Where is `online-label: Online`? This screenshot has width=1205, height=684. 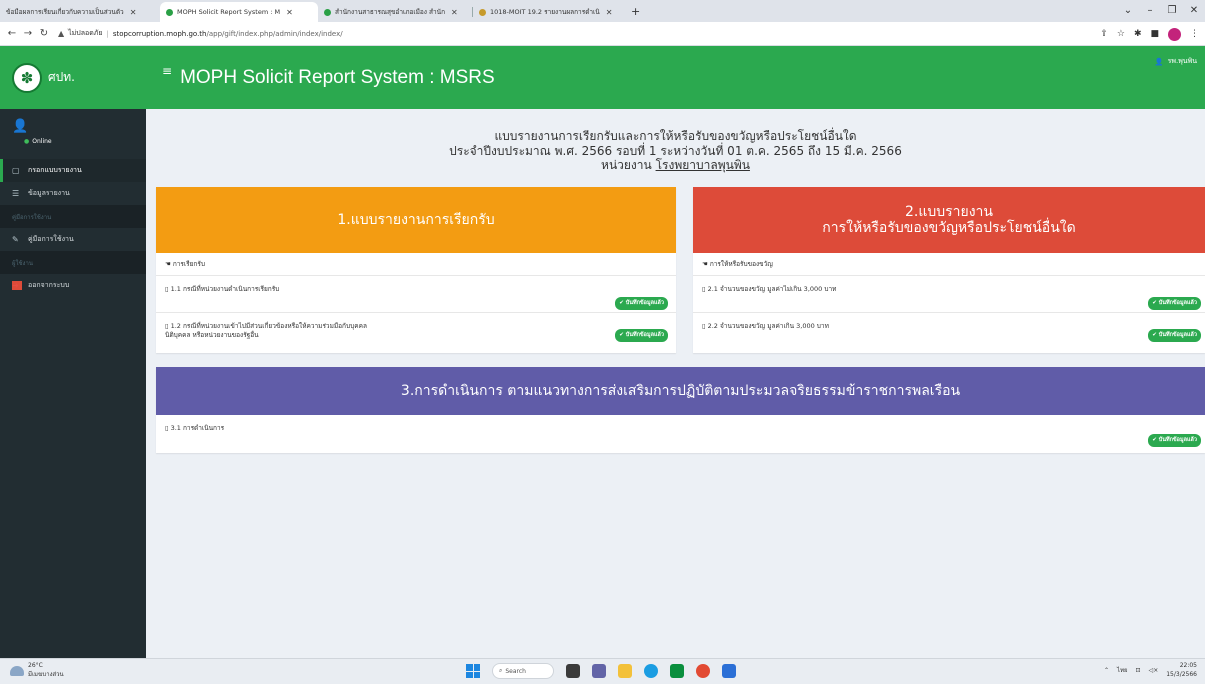 online-label: Online is located at coordinates (42, 141).